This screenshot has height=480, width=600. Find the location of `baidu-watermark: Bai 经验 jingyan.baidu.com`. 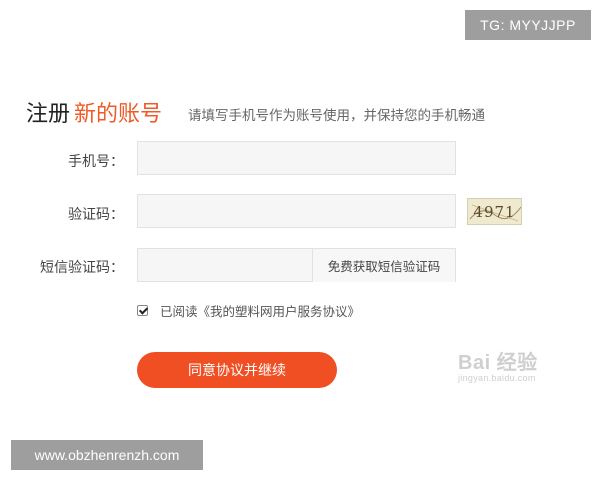

baidu-watermark: Bai 经验 jingyan.baidu.com is located at coordinates (498, 364).